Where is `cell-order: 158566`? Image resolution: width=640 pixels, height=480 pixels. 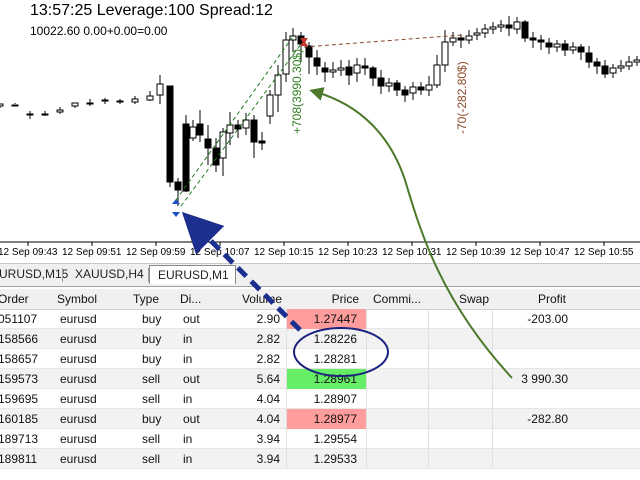 cell-order: 158566 is located at coordinates (19, 339).